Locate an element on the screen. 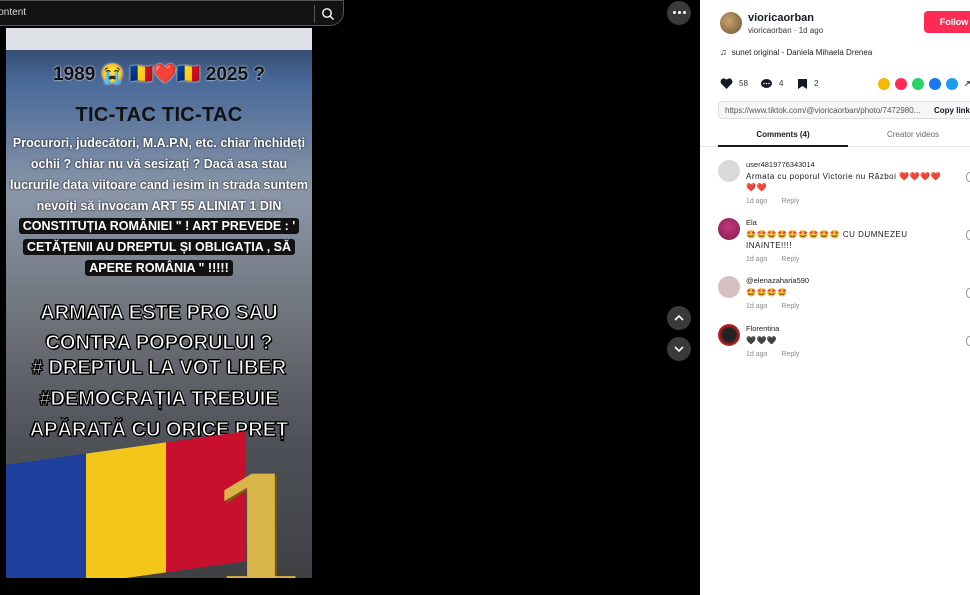 Image resolution: width=970 pixels, height=595 pixels. photo-big-line: #DEMOCRAȚIA TREBUIE is located at coordinates (159, 399).